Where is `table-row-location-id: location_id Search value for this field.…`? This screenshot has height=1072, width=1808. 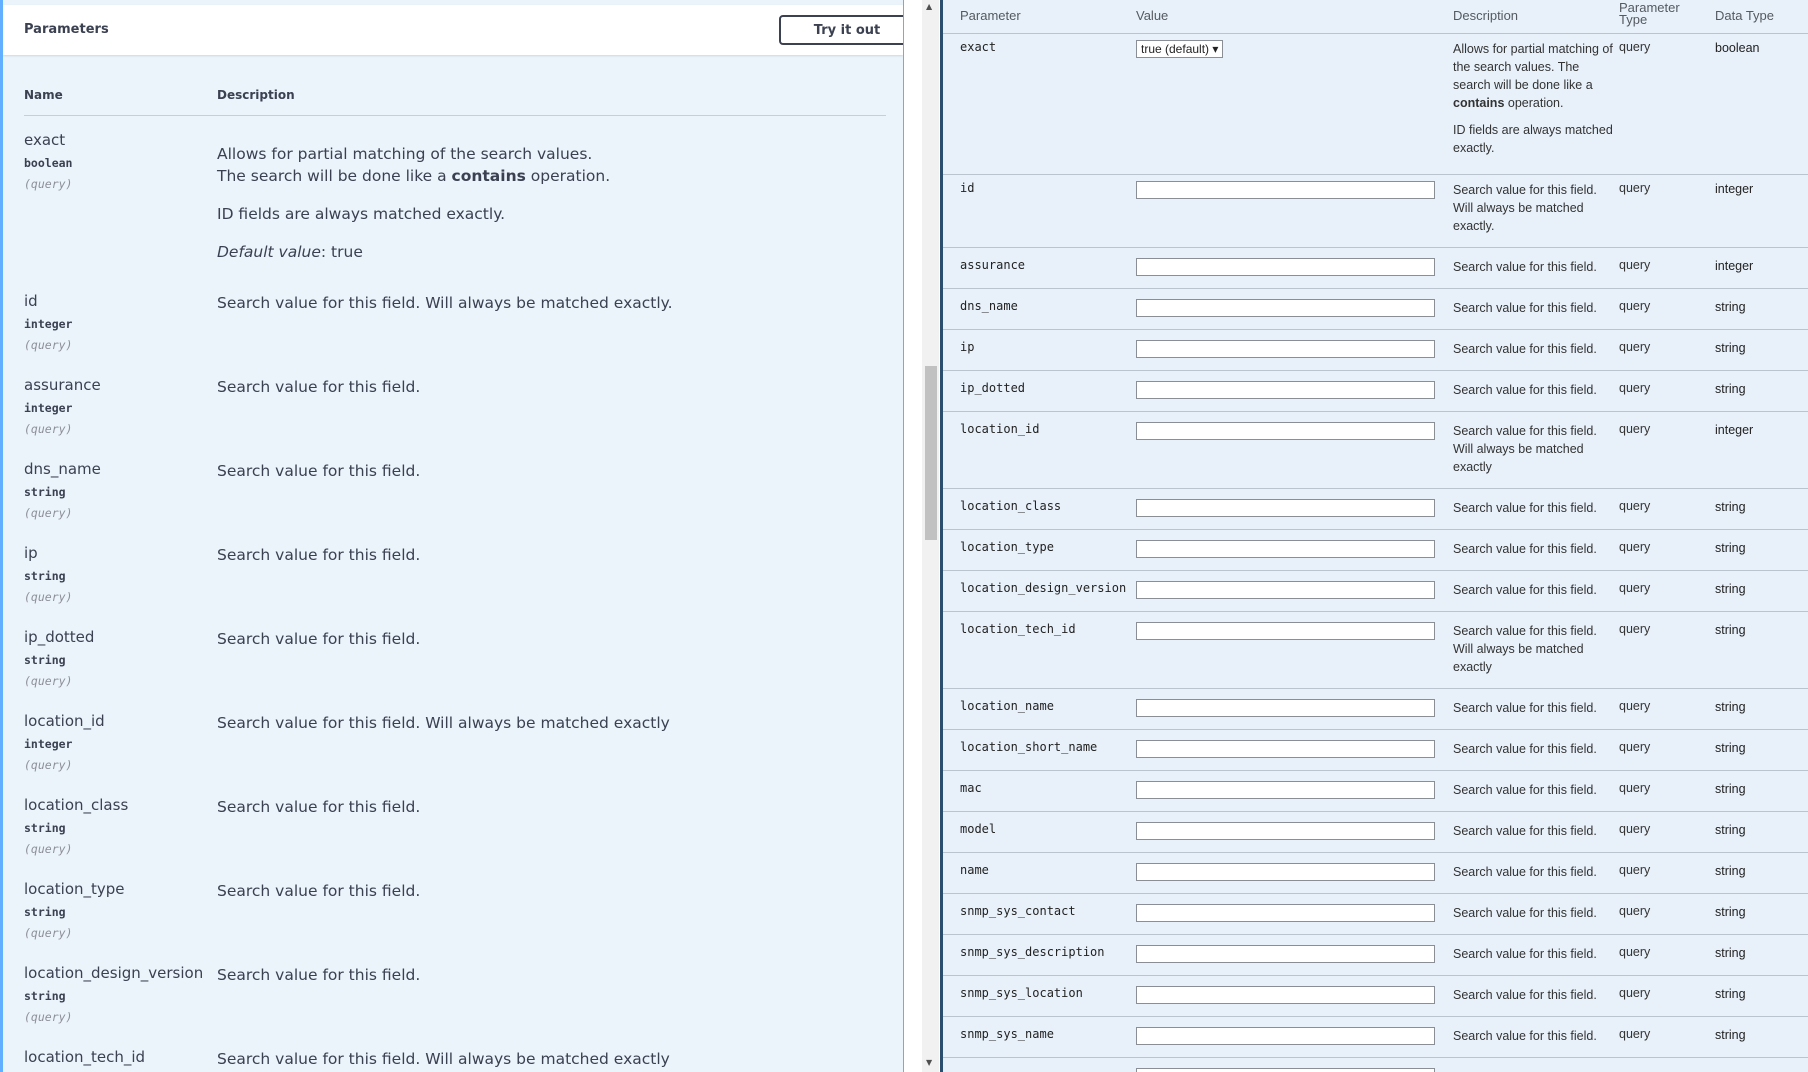
table-row-location-id: location_id Search value for this field.… is located at coordinates (1375, 455).